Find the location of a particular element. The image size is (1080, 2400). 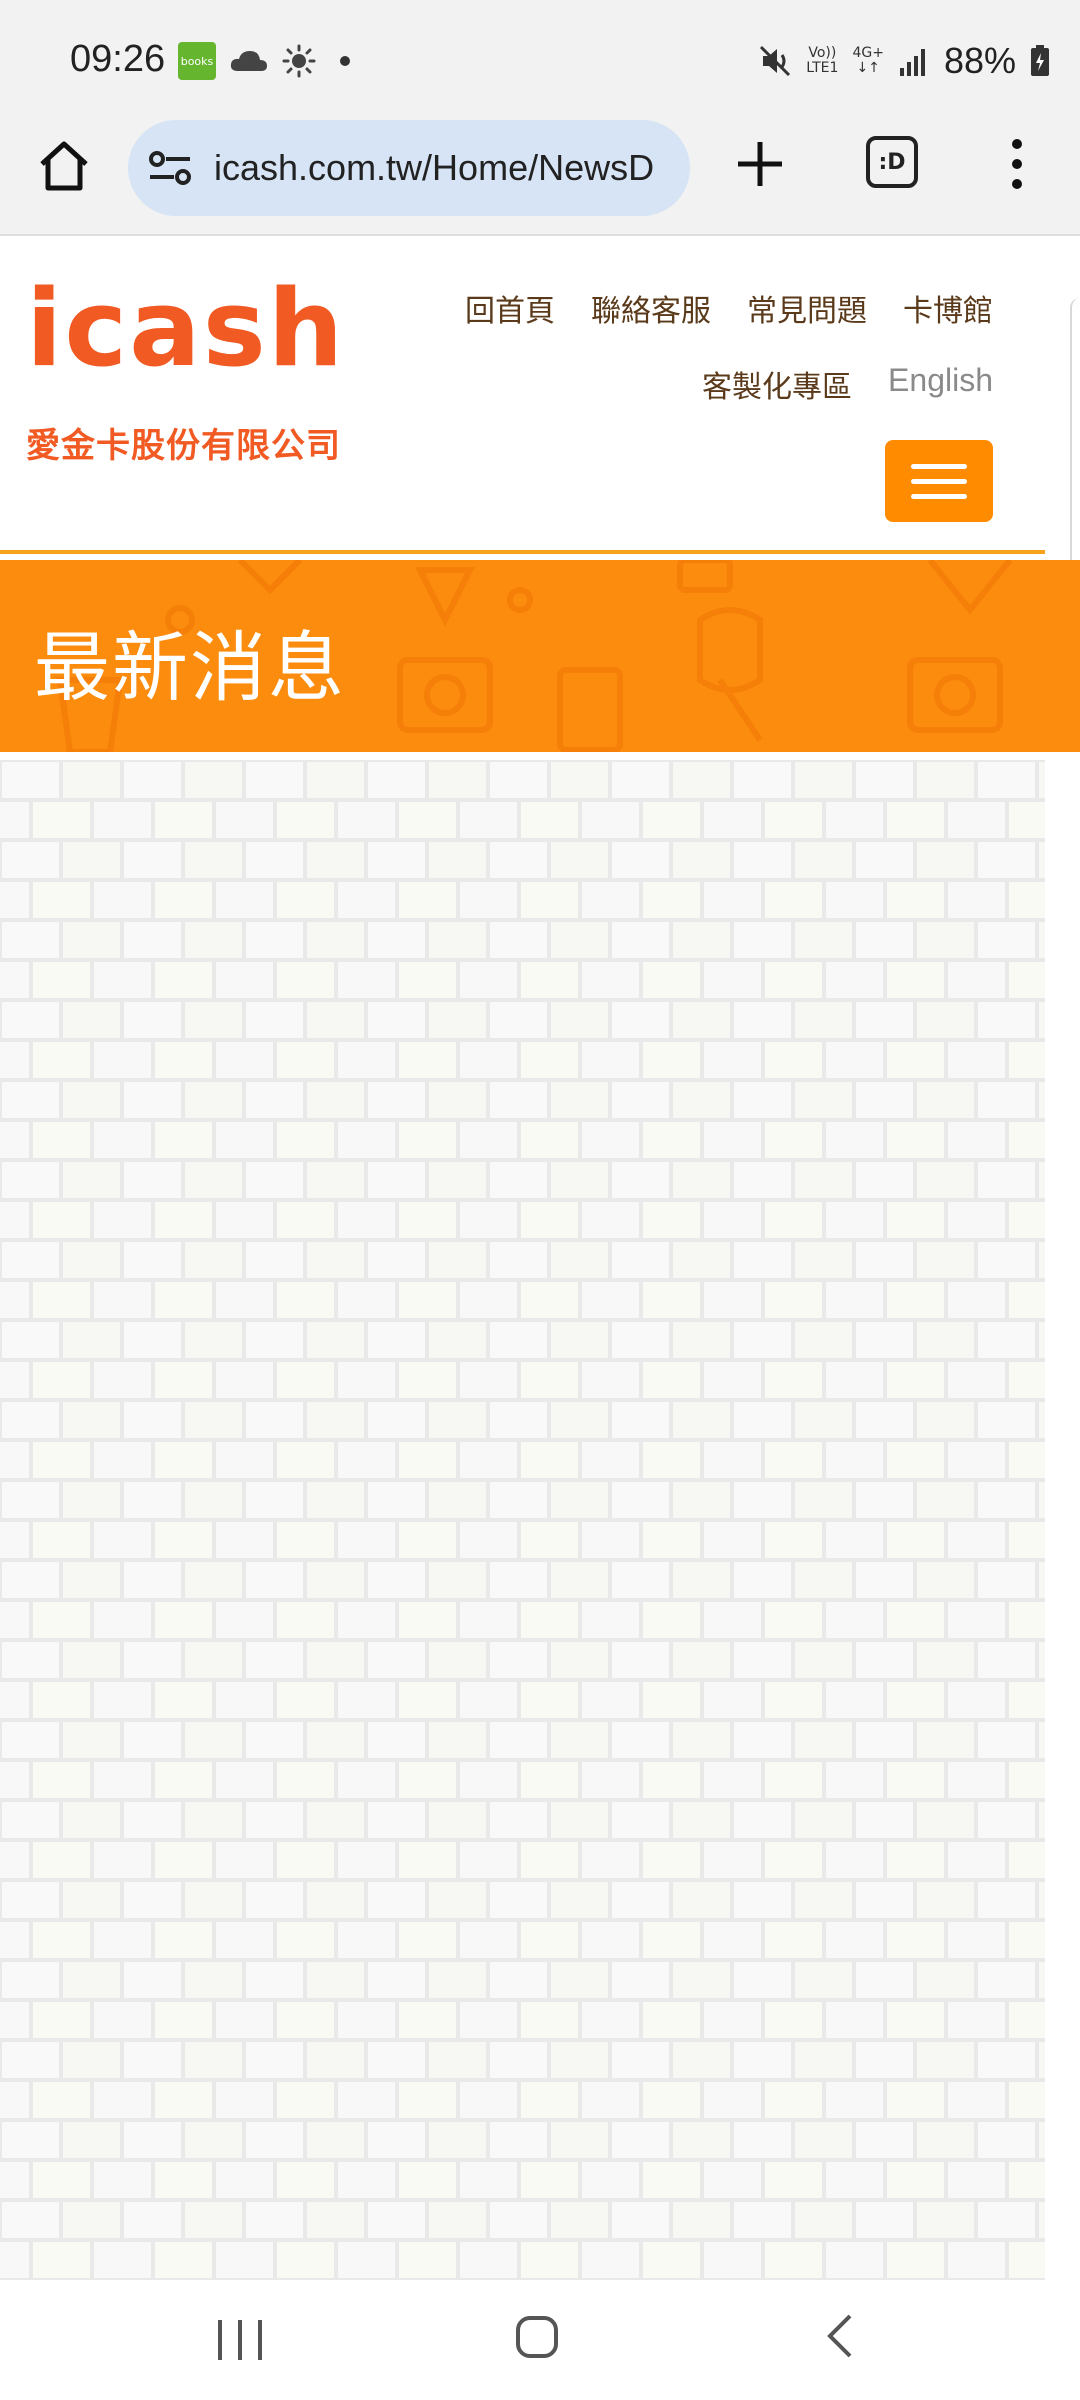

nav-link-faq: 常見問題 is located at coordinates (807, 308).